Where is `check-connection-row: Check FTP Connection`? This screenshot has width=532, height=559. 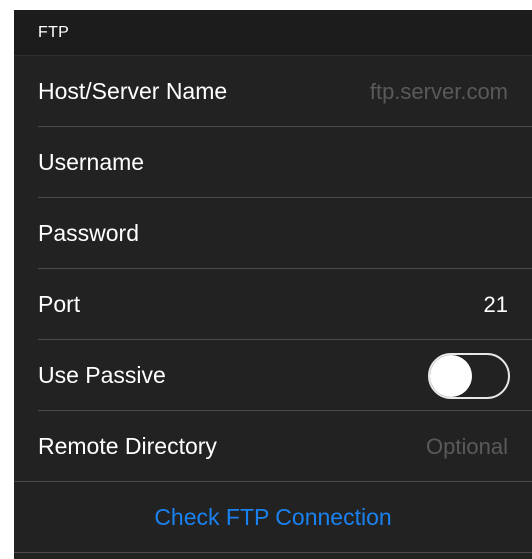 check-connection-row: Check FTP Connection is located at coordinates (273, 517).